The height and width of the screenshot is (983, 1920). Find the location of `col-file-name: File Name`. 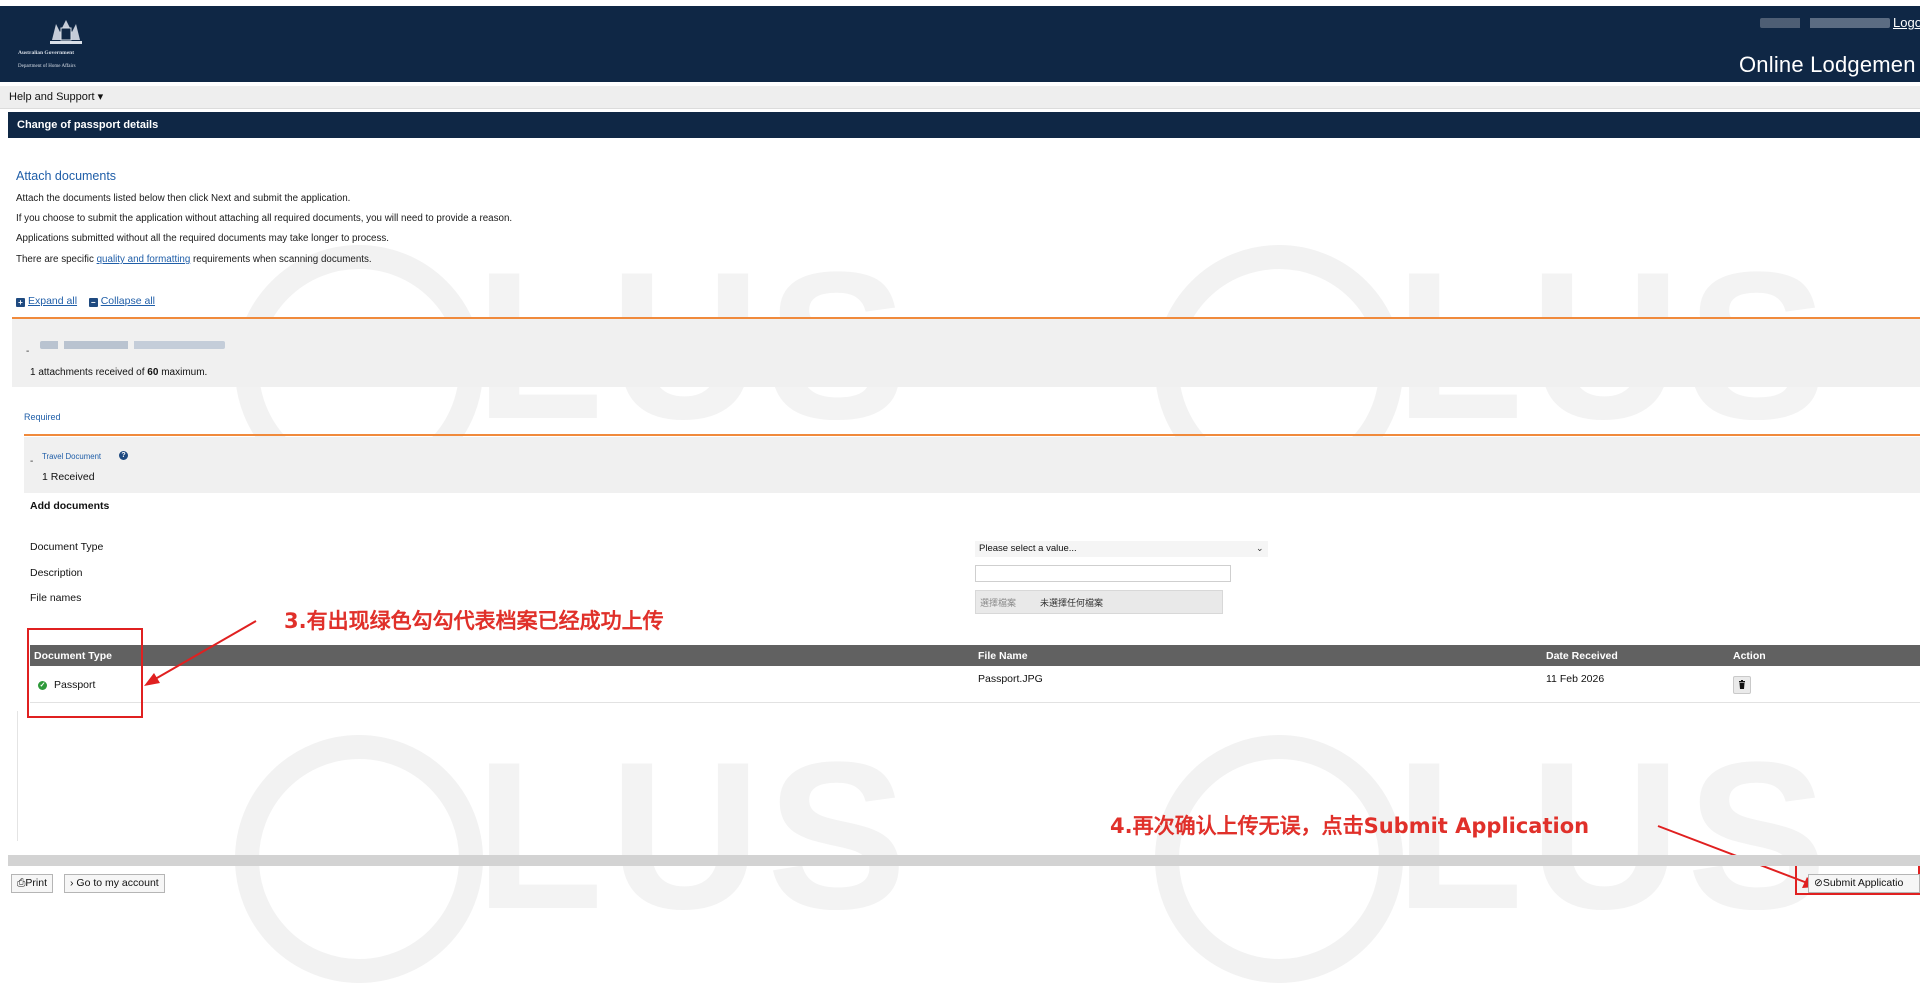

col-file-name: File Name is located at coordinates (1003, 656).